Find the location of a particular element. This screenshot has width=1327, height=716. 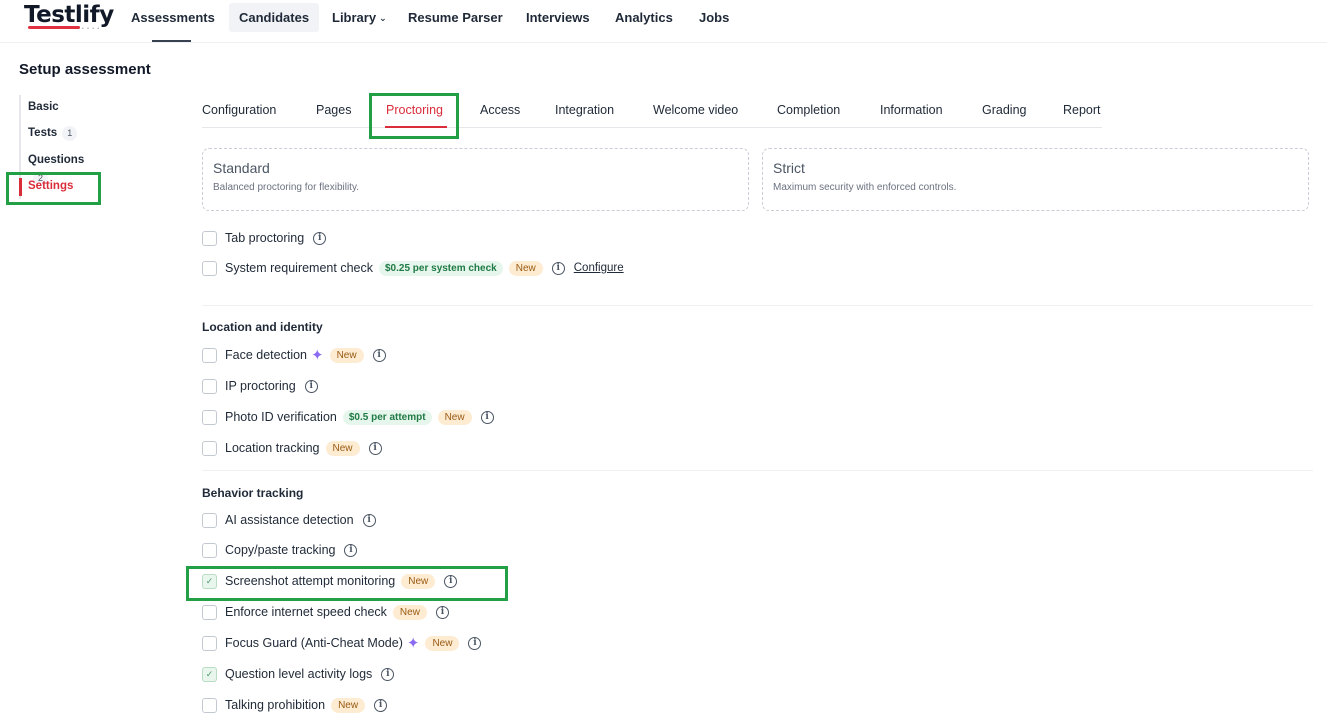

ai-detection-checkbox is located at coordinates (209, 520).